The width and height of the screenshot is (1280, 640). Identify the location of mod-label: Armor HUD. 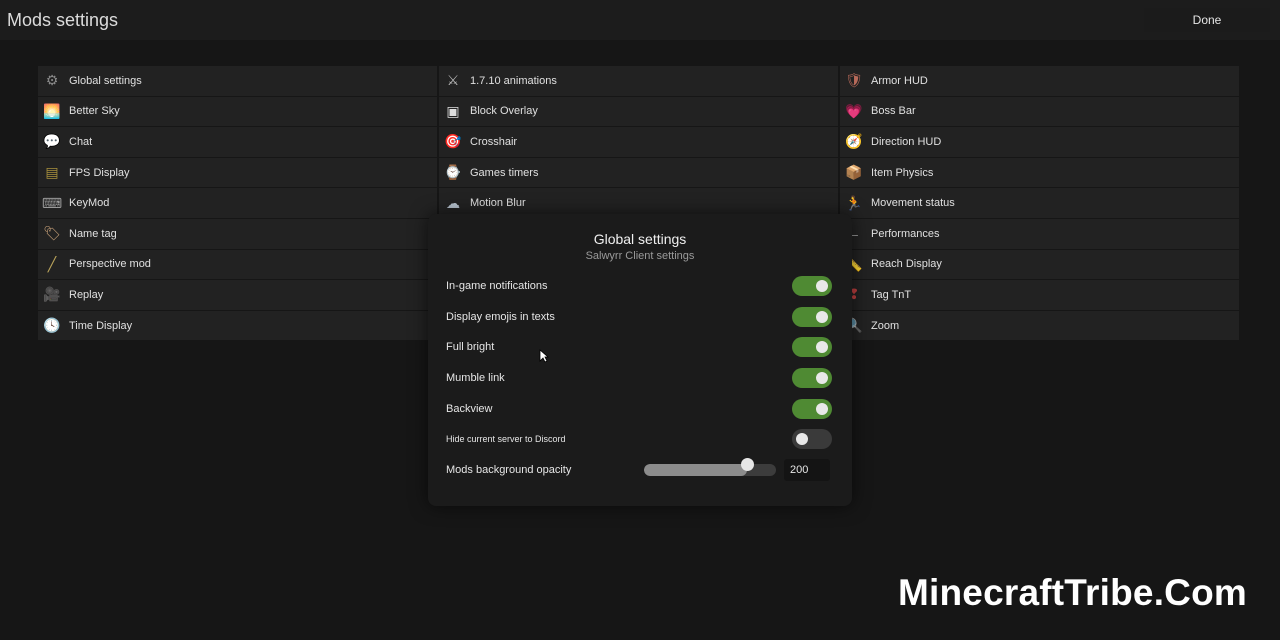
(899, 80).